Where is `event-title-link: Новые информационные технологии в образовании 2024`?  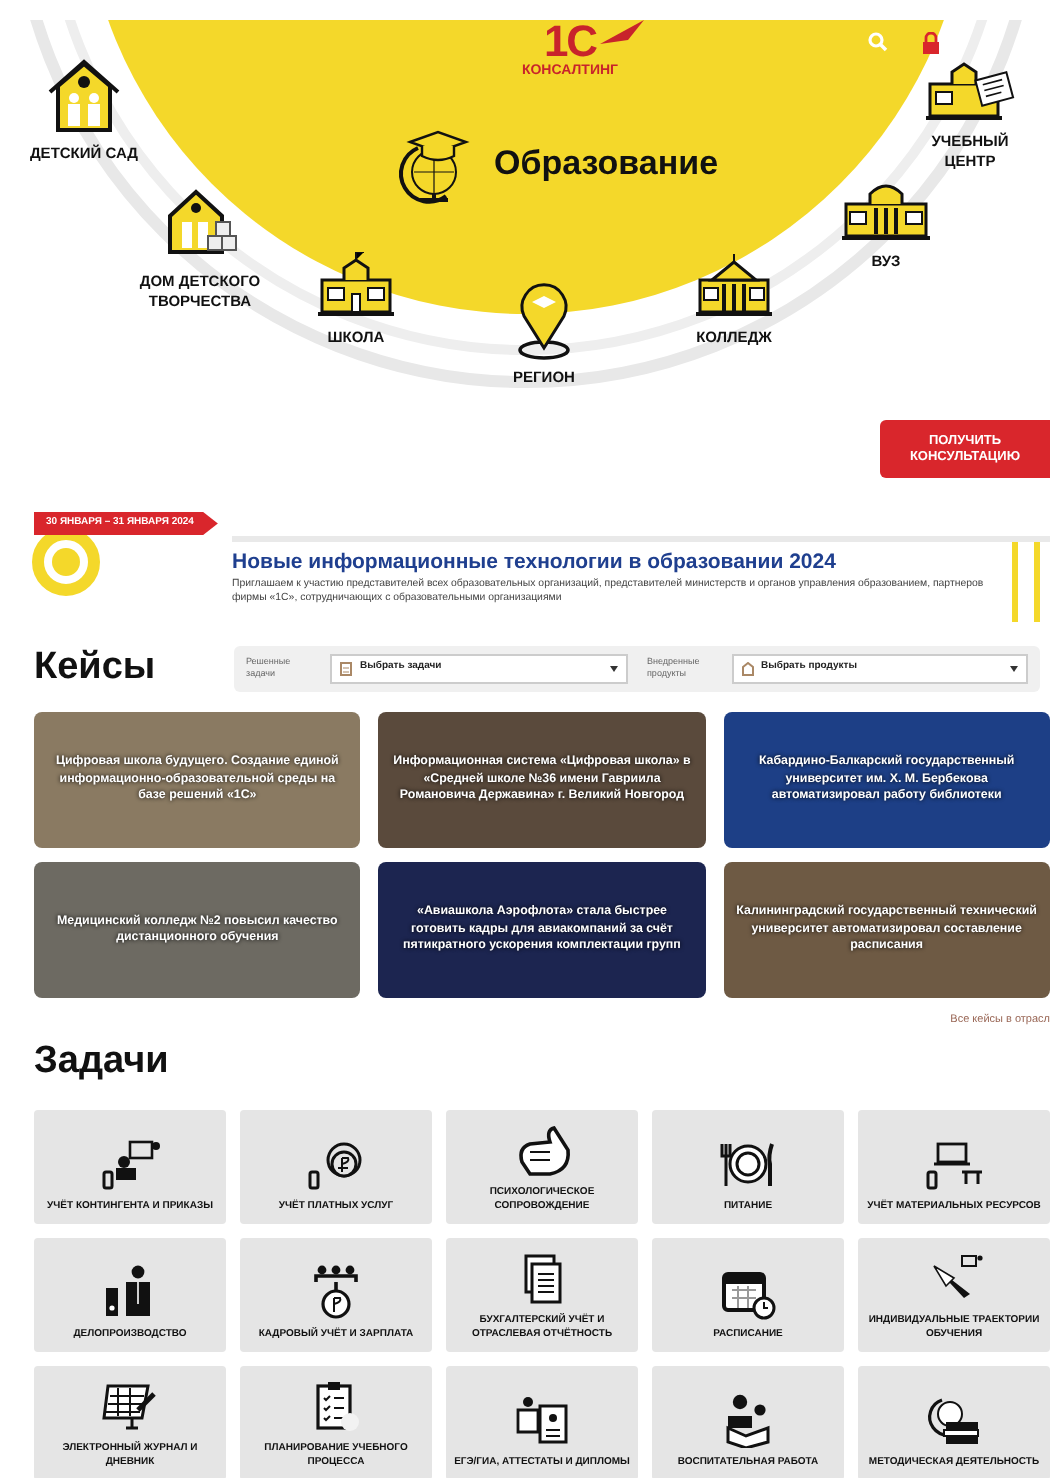 event-title-link: Новые информационные технологии в образовании 2024 is located at coordinates (617, 563).